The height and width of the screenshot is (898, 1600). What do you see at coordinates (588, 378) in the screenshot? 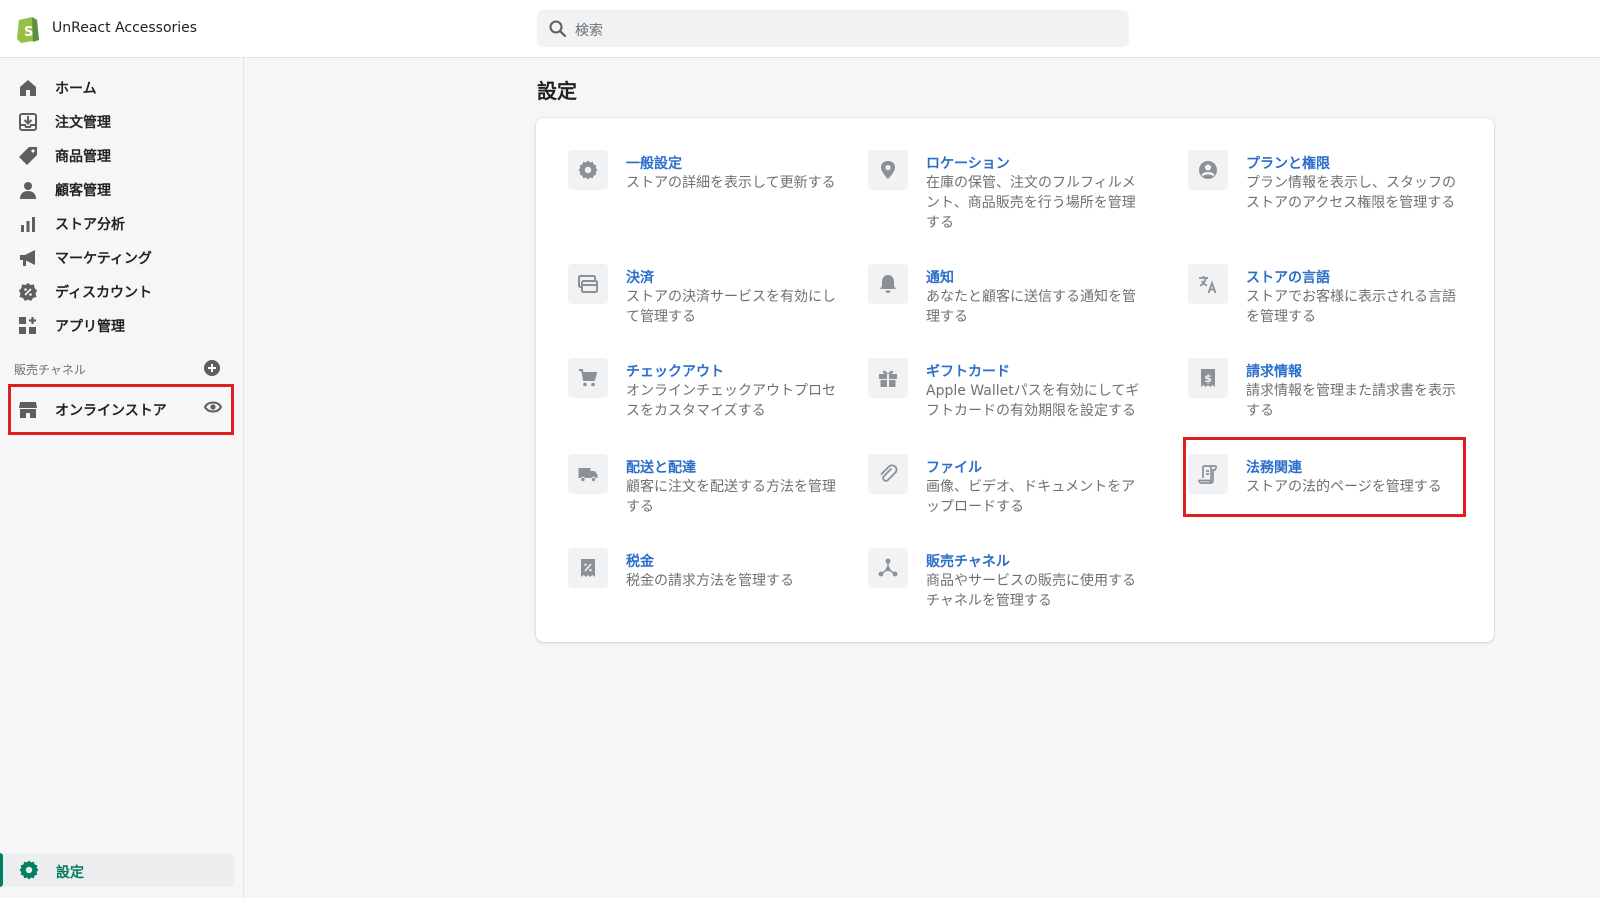
I see `cart-icon` at bounding box center [588, 378].